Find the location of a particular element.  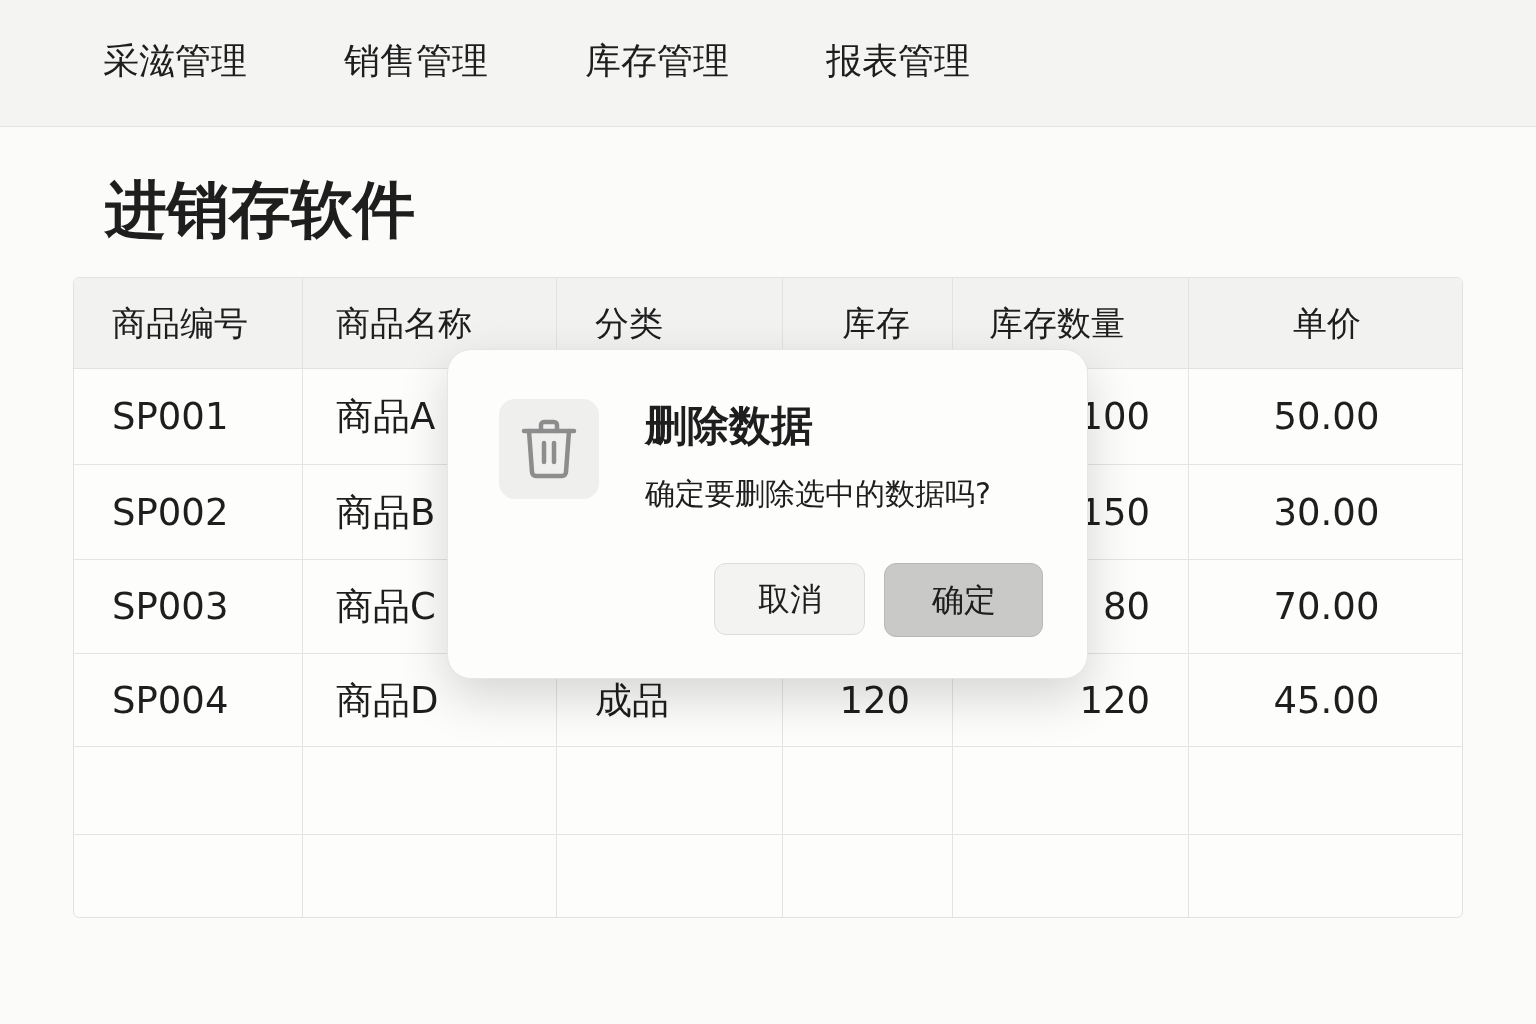

column-header: 单价 is located at coordinates (1326, 323).